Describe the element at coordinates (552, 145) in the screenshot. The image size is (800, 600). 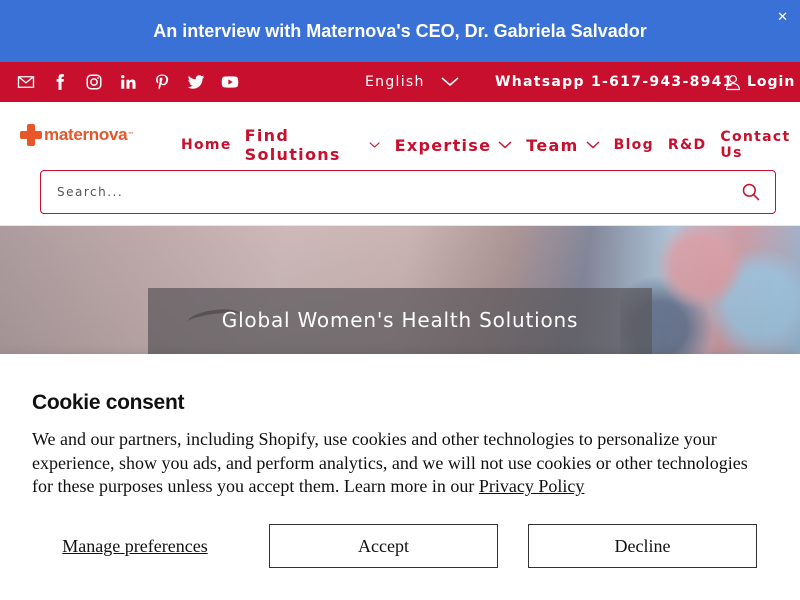
I see `nav-team-label: Team` at that location.